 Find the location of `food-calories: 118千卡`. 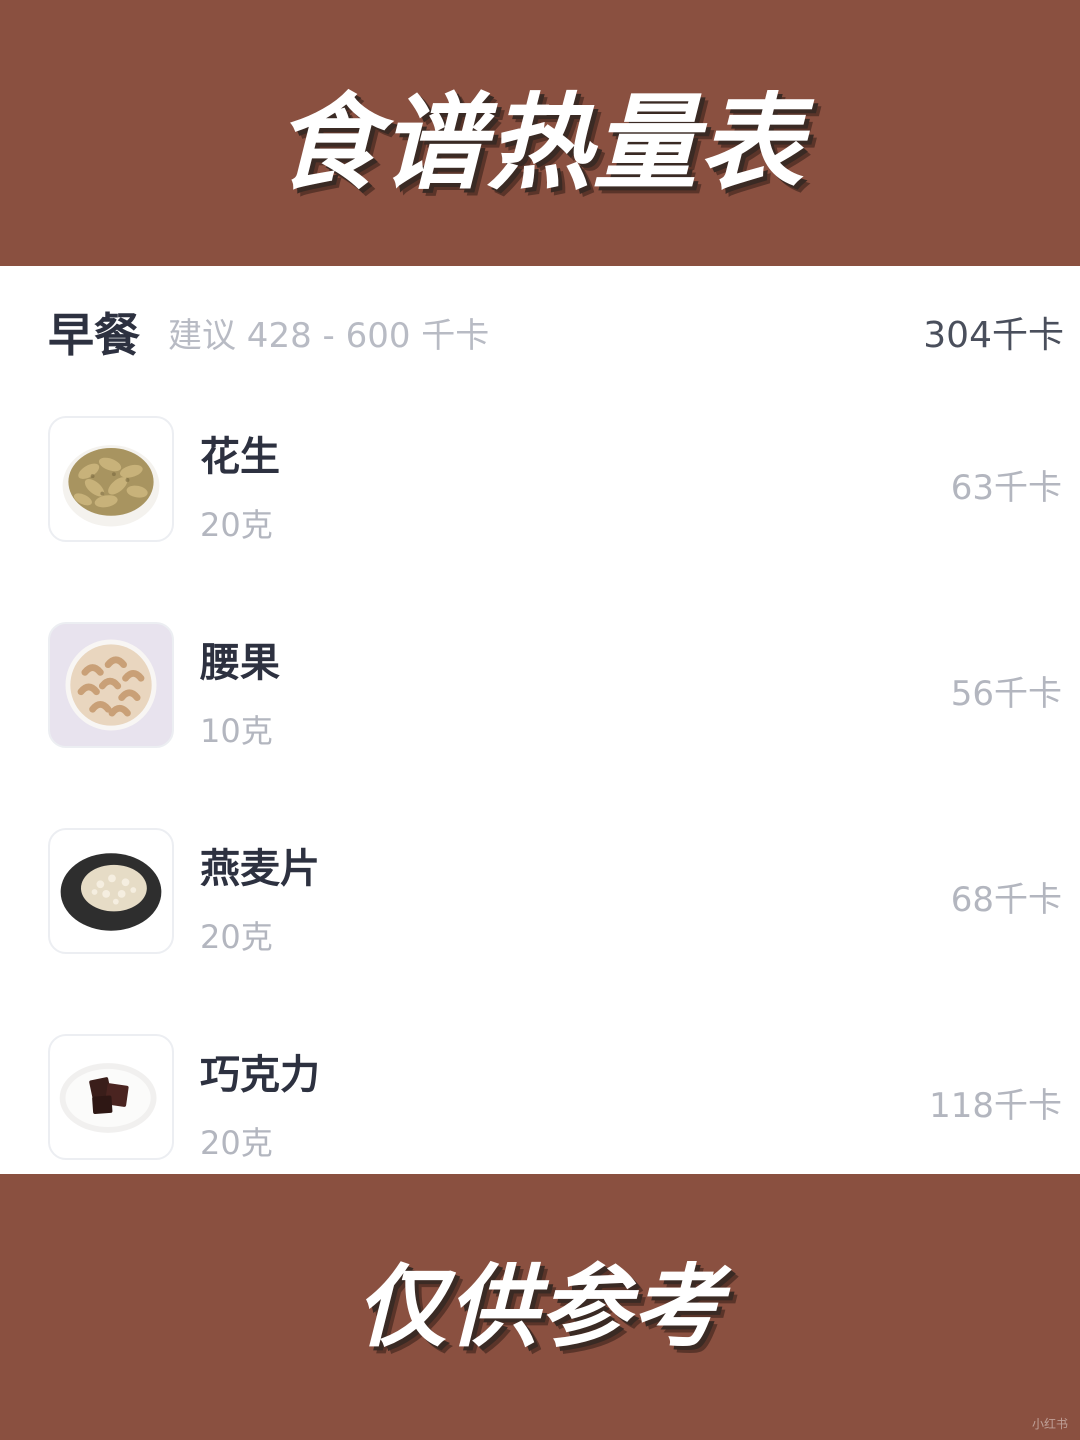

food-calories: 118千卡 is located at coordinates (995, 1106).